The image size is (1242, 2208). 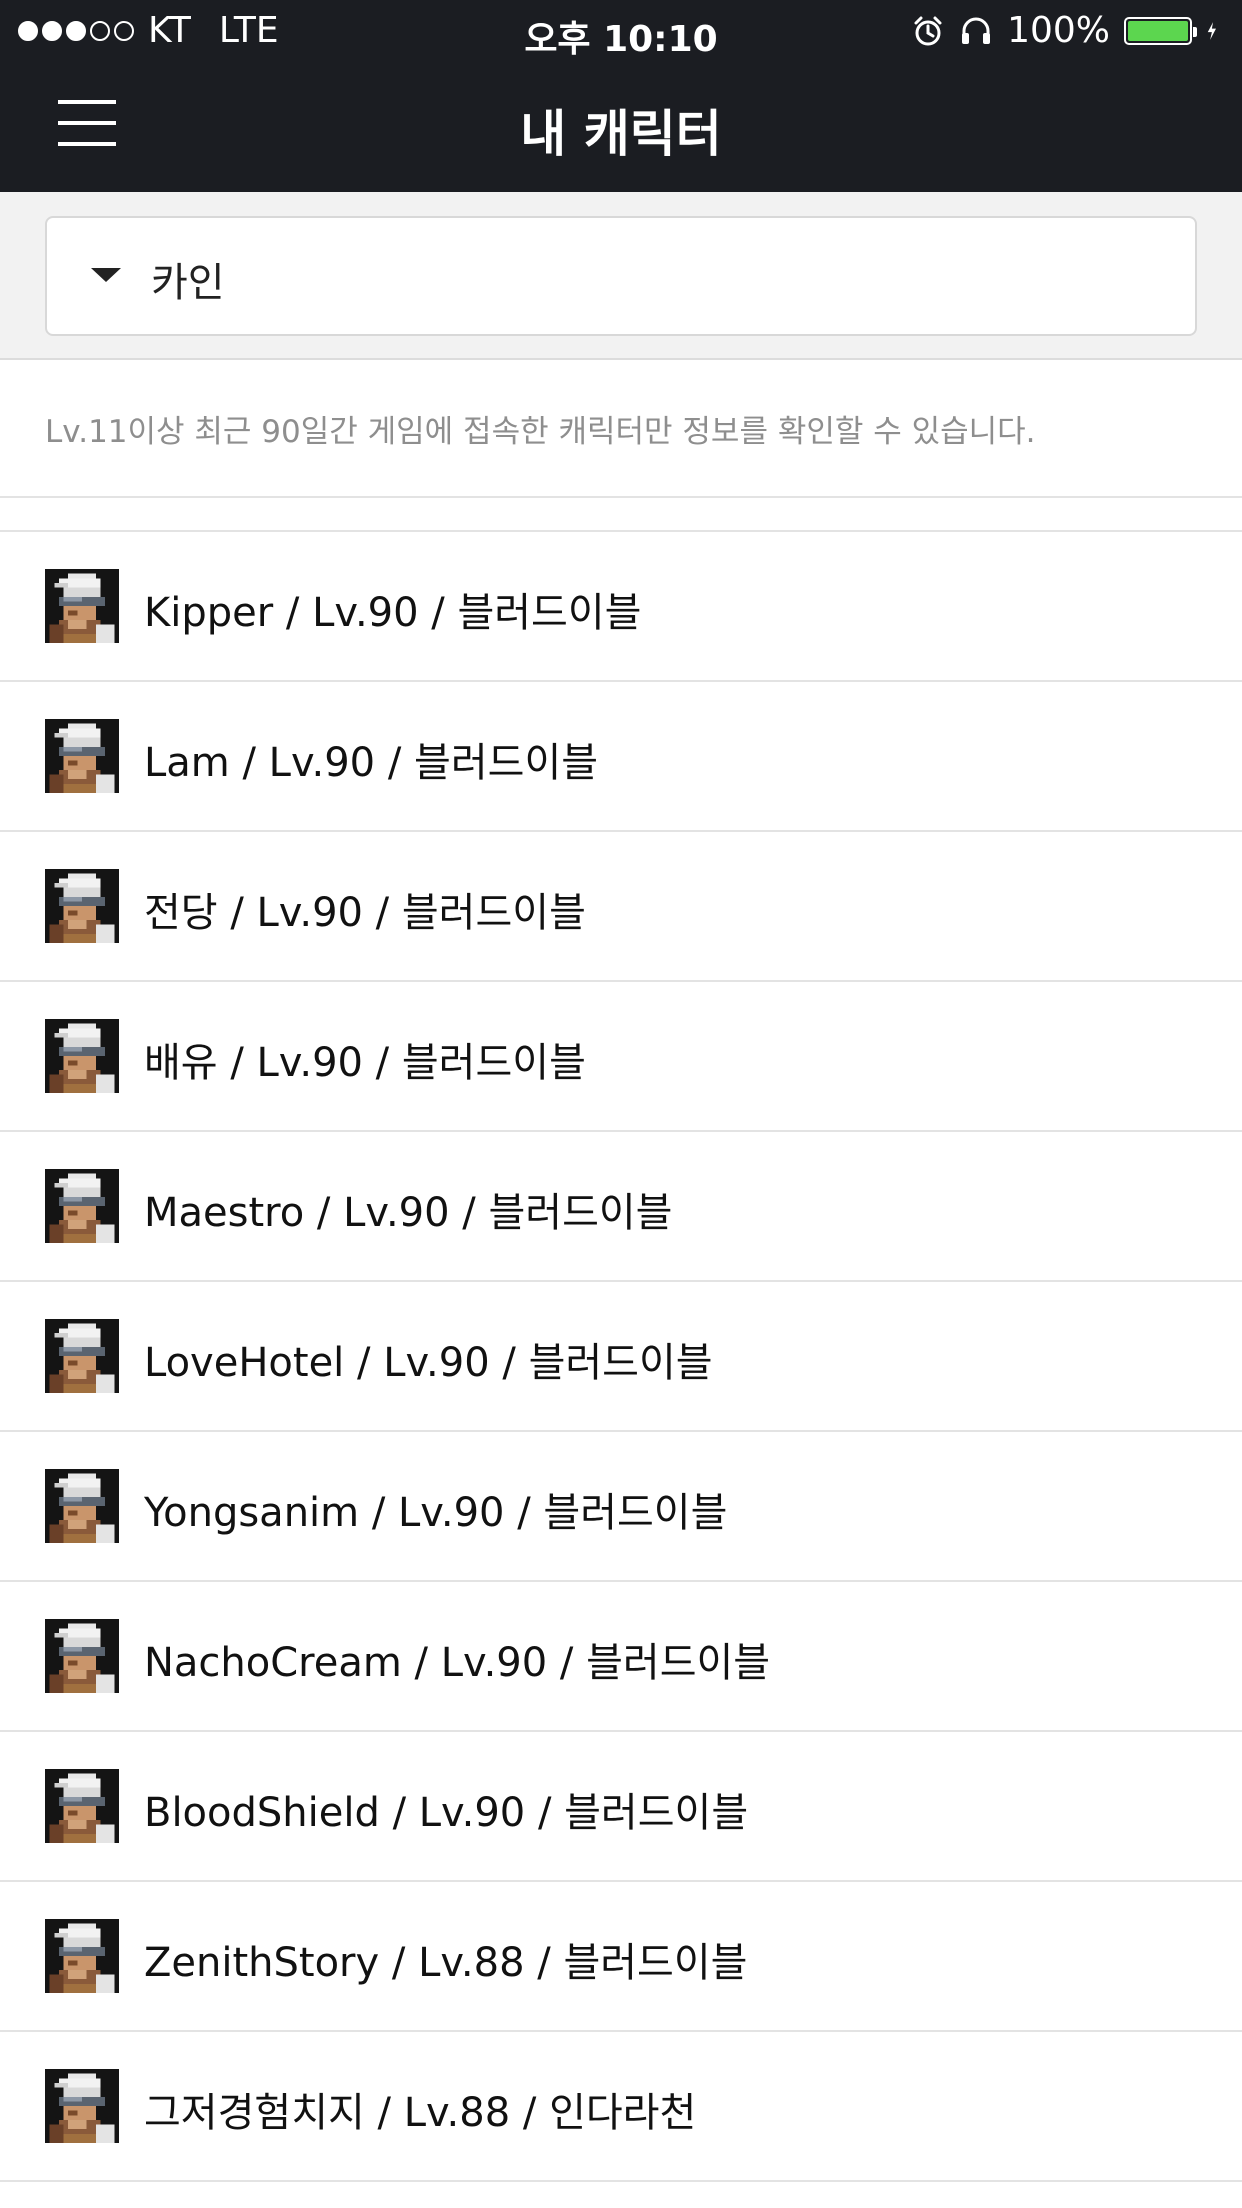 What do you see at coordinates (1195, 31) in the screenshot?
I see `battery-cap` at bounding box center [1195, 31].